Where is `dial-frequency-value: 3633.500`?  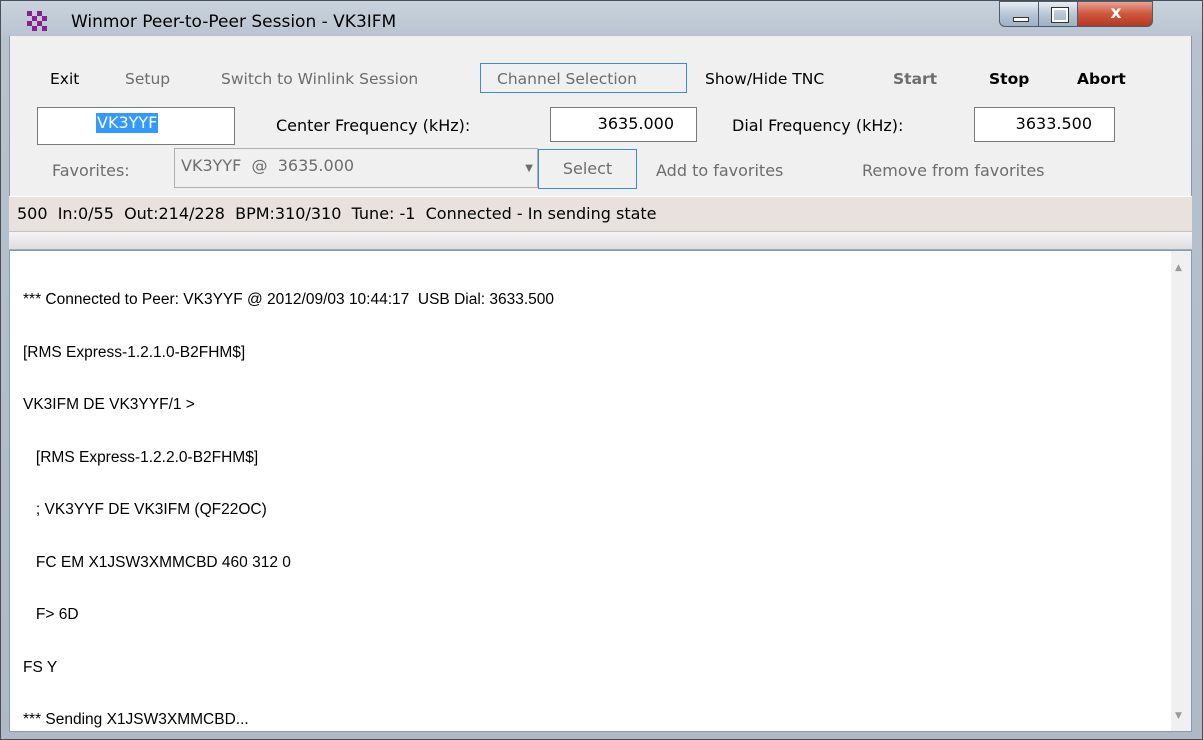
dial-frequency-value: 3633.500 is located at coordinates (1053, 123).